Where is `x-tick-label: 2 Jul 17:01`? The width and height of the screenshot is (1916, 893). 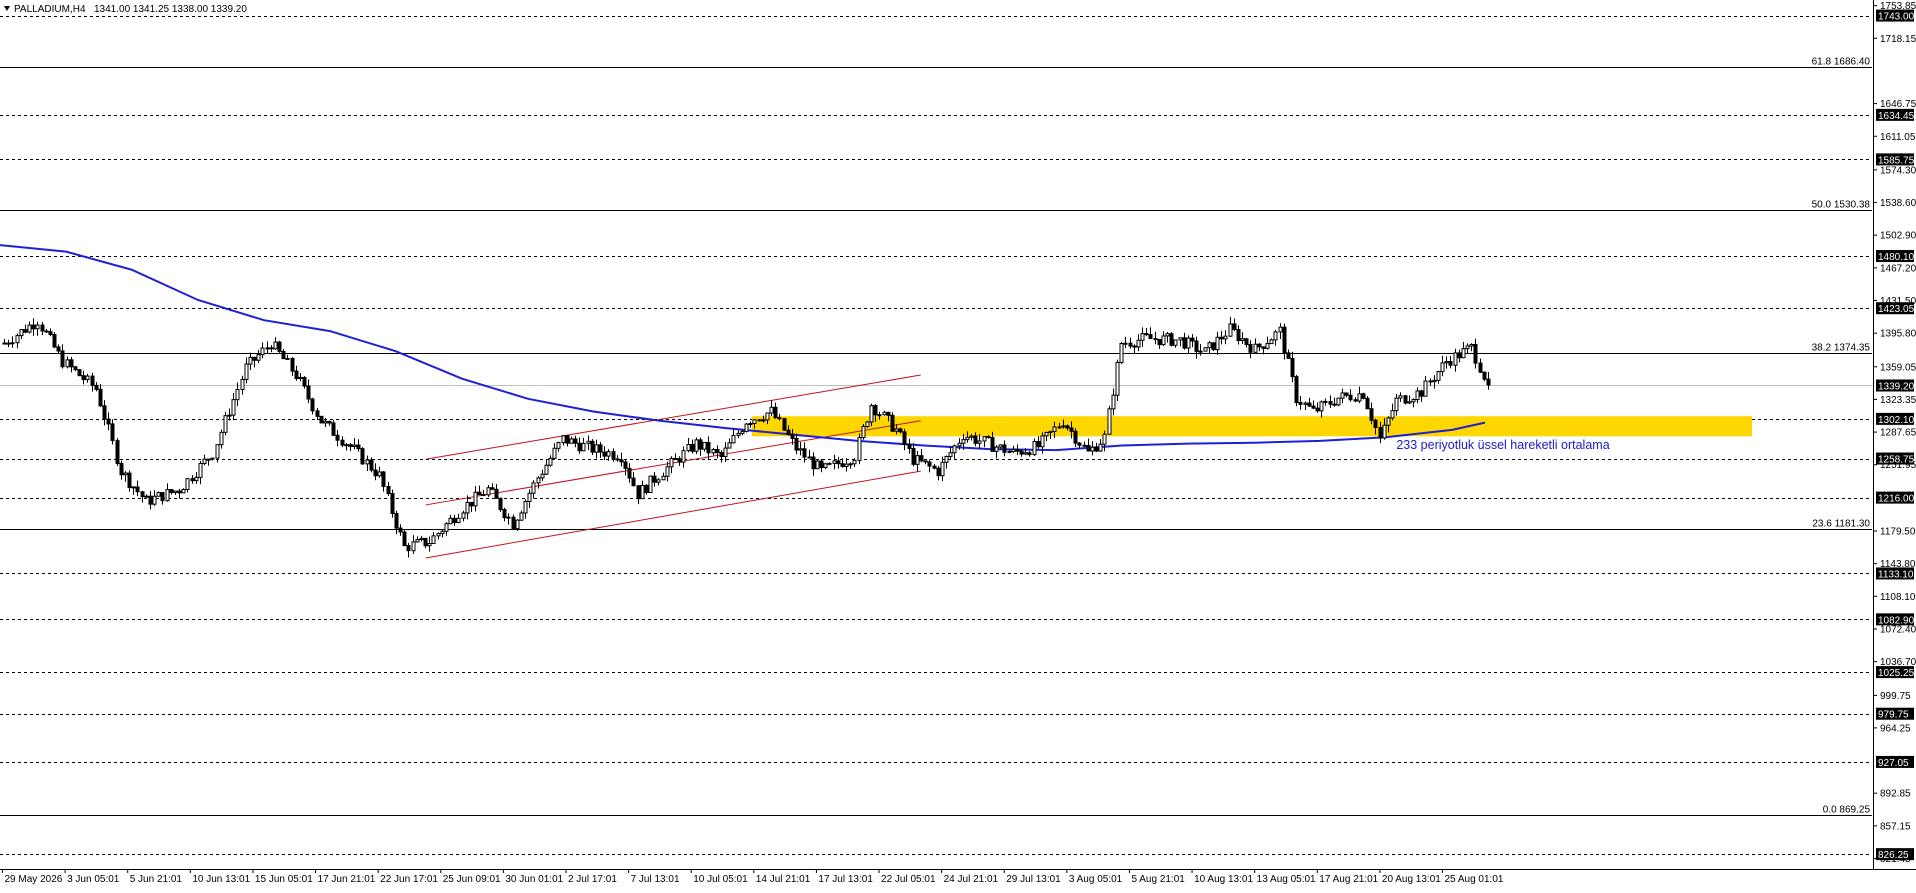
x-tick-label: 2 Jul 17:01 is located at coordinates (592, 879).